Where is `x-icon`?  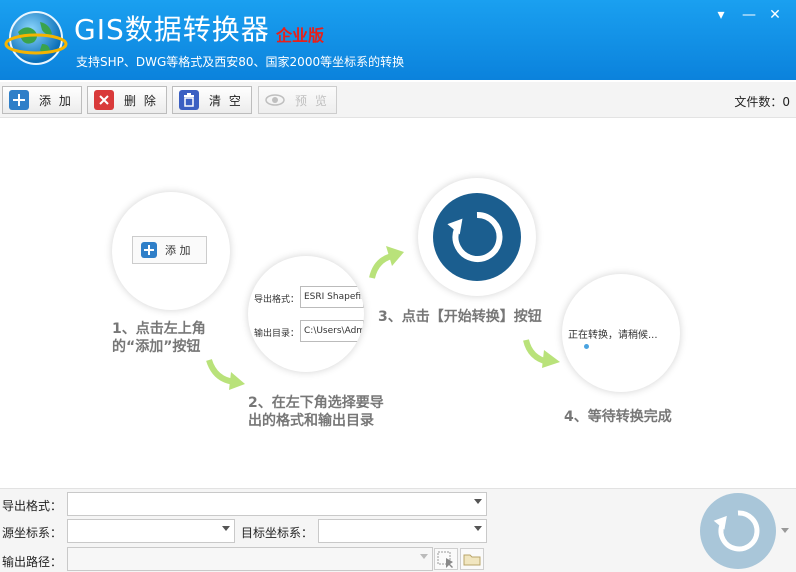 x-icon is located at coordinates (104, 100).